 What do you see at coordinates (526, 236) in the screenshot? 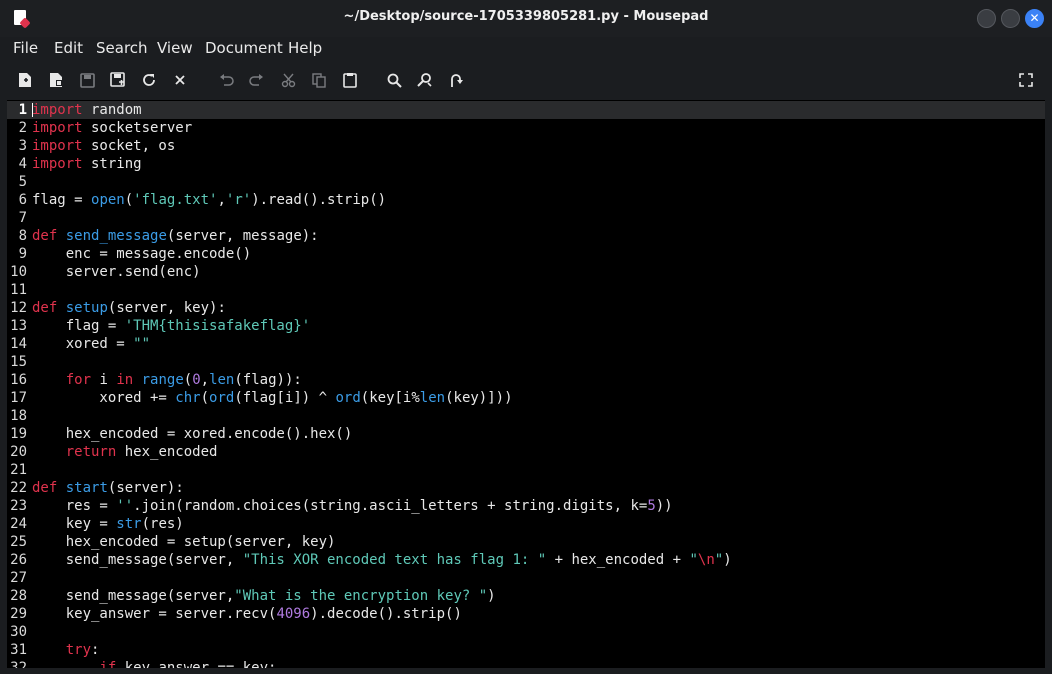
I see `code-line: 8 def send_message(server, message):` at bounding box center [526, 236].